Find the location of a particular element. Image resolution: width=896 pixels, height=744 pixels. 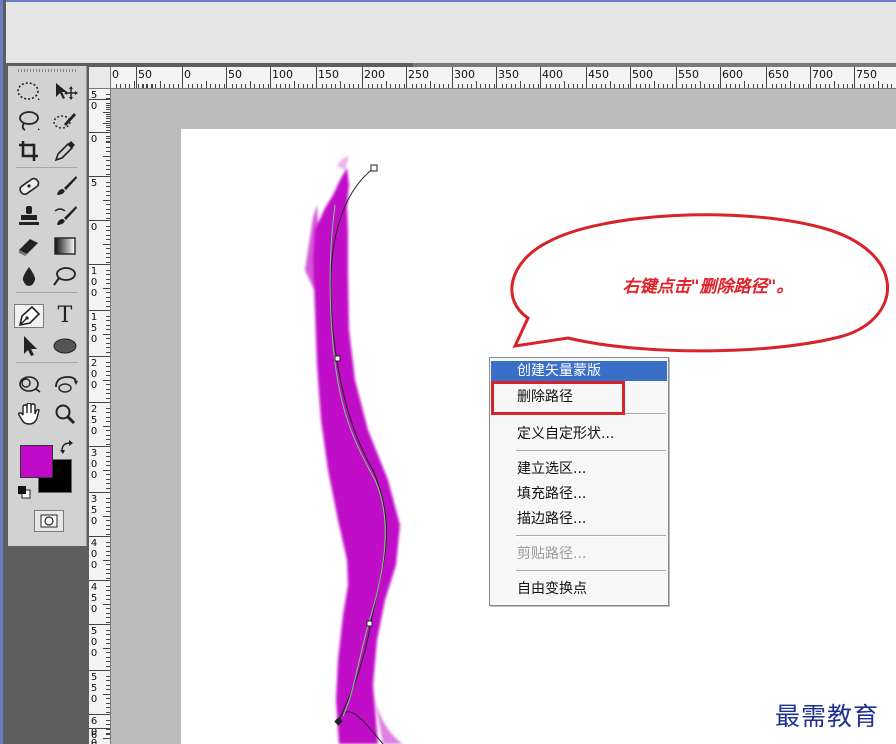

brush-tool is located at coordinates (65, 186).